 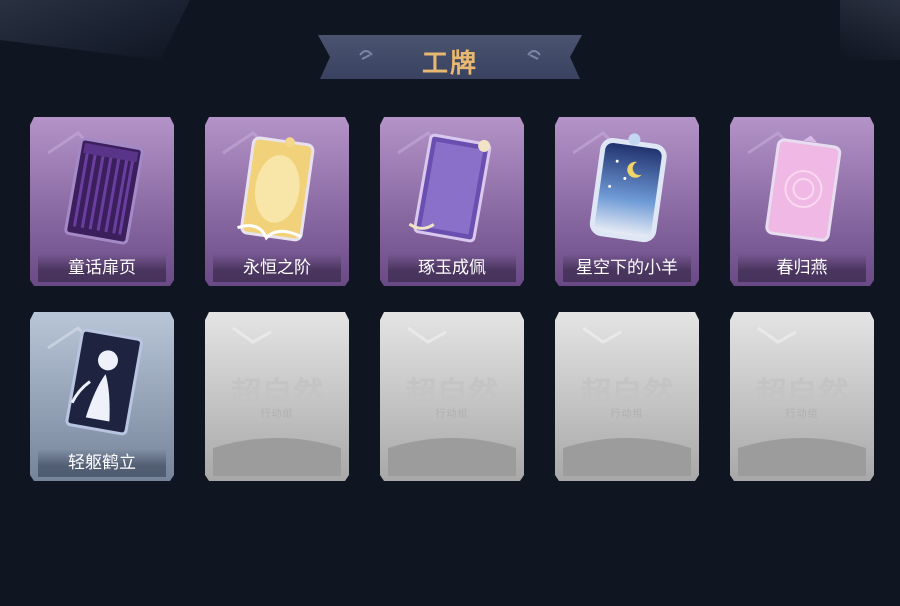 What do you see at coordinates (449, 64) in the screenshot?
I see `page-title: 工牌` at bounding box center [449, 64].